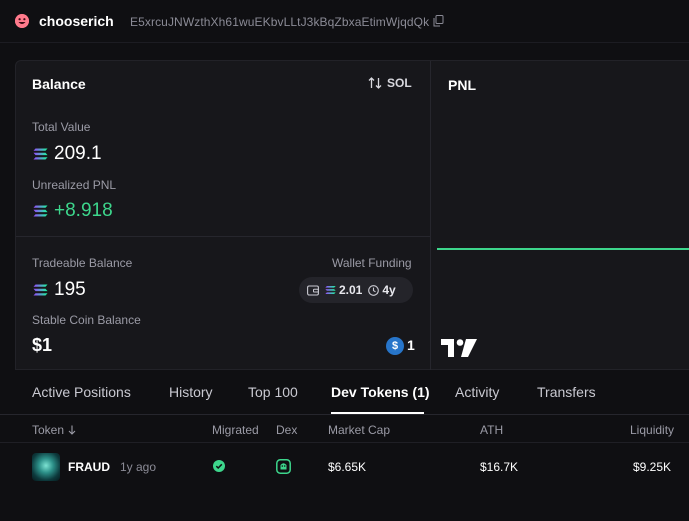 The image size is (689, 521). What do you see at coordinates (223, 236) in the screenshot?
I see `balance-divider` at bounding box center [223, 236].